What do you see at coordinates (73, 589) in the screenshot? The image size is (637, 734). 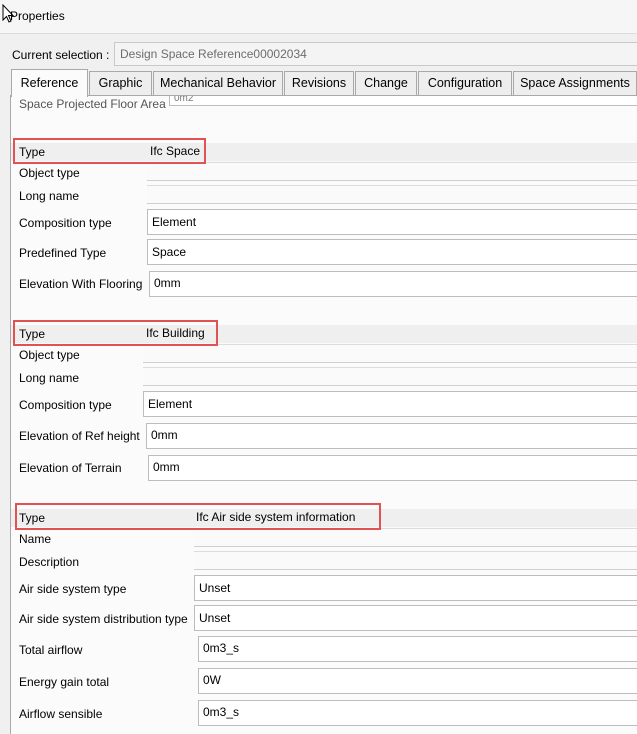 I see `airside-system-type-label: Air side system type` at bounding box center [73, 589].